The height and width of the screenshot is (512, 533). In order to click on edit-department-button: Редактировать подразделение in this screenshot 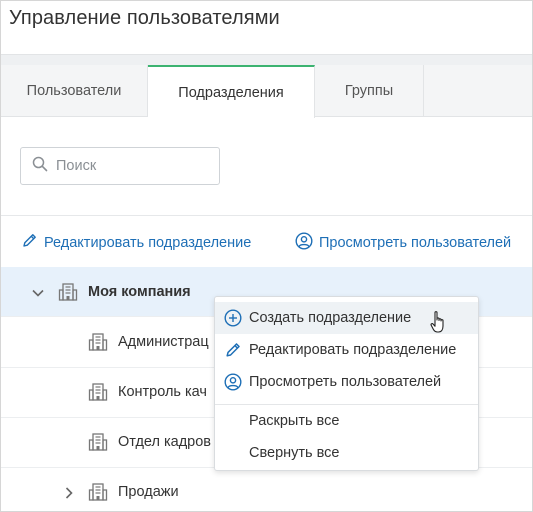, I will do `click(136, 242)`.